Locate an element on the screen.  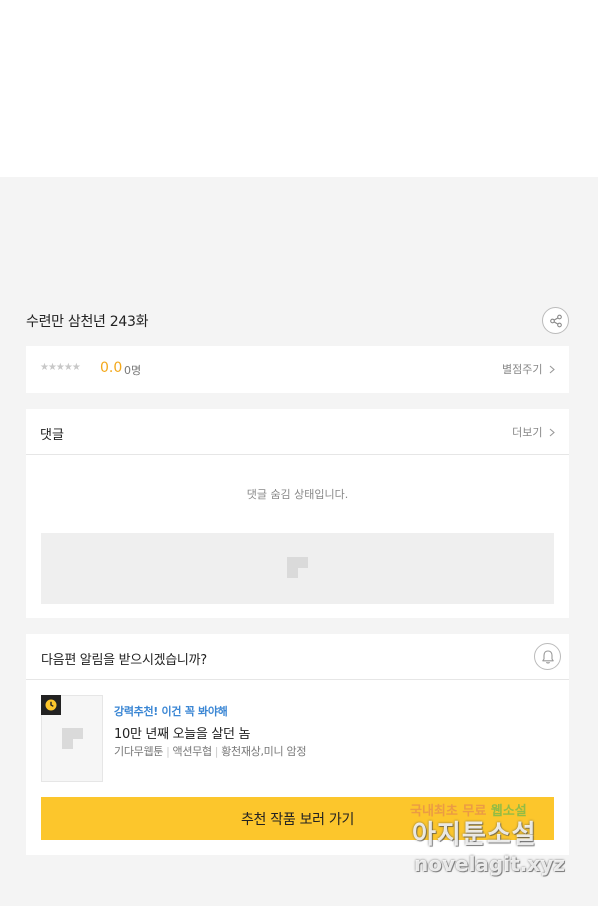
episode-title: 수련만 삼천년 243화 is located at coordinates (87, 322).